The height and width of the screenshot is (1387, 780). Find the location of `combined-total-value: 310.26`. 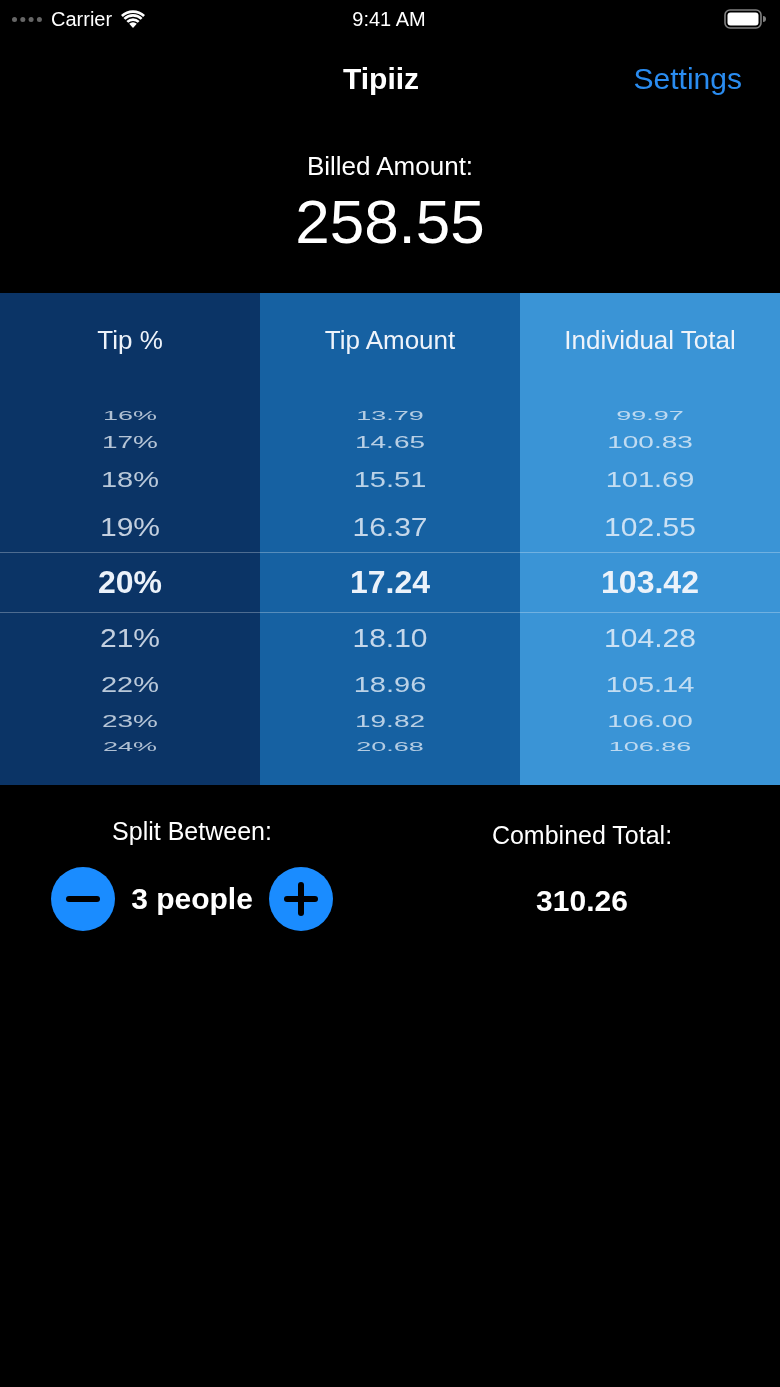

combined-total-value: 310.26 is located at coordinates (582, 901).